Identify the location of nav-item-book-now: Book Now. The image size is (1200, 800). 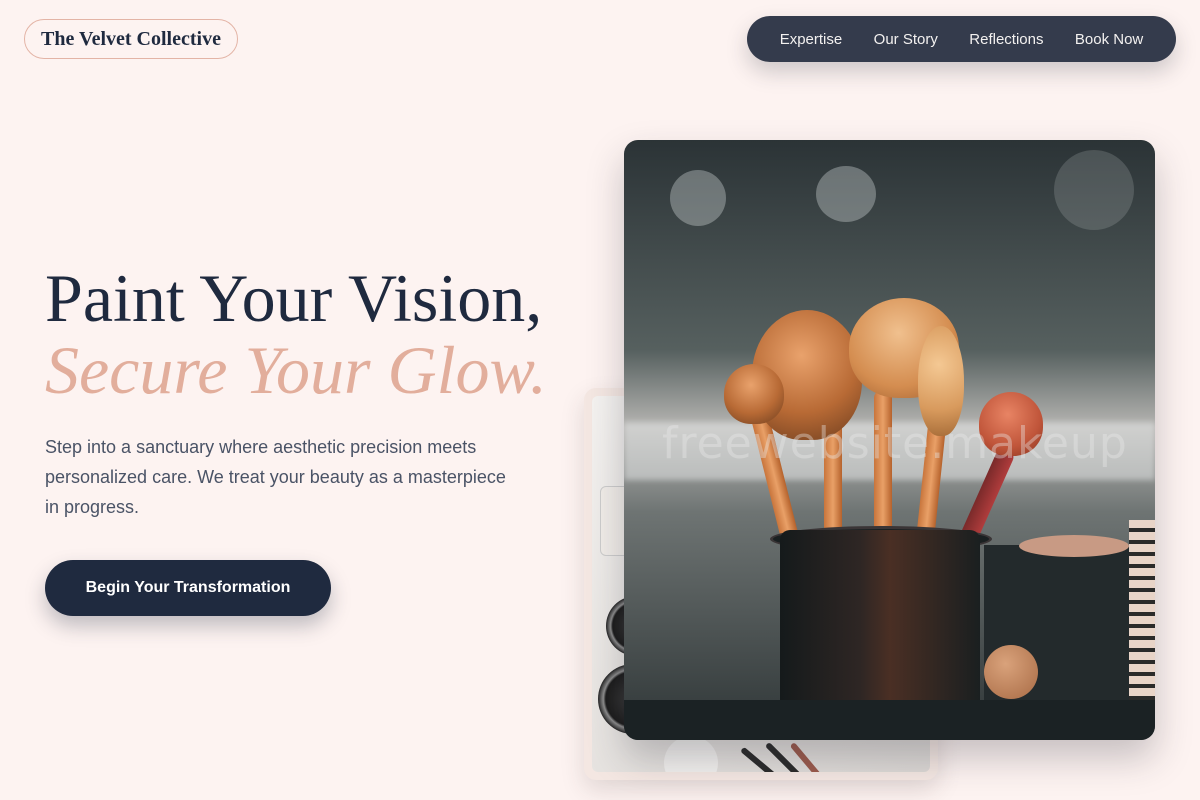
(1109, 39).